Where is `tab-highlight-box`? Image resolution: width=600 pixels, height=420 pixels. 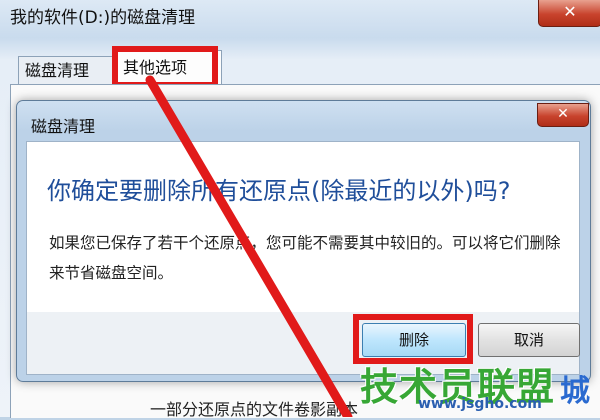
tab-highlight-box is located at coordinates (165, 67).